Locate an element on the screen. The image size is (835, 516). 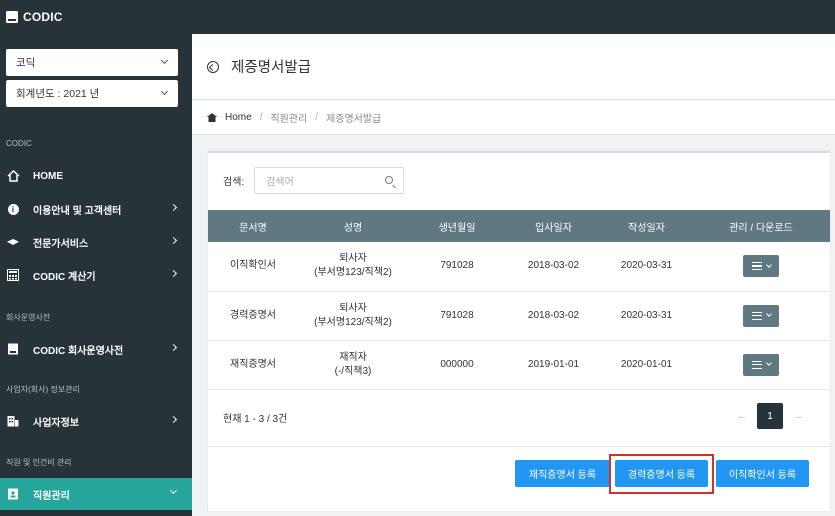
sidebar-item-label: 이용안내 및 고객센터 is located at coordinates (77, 211).